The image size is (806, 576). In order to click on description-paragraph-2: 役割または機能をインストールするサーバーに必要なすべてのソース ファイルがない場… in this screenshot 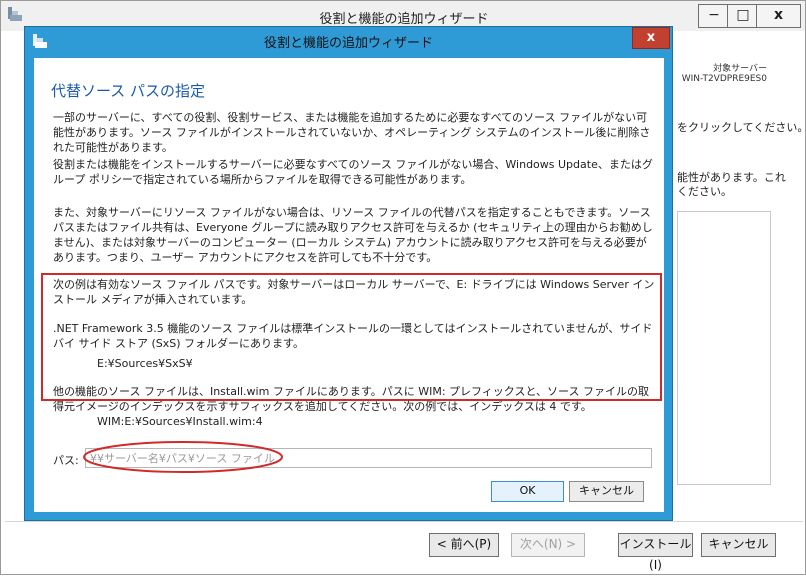, I will do `click(353, 172)`.